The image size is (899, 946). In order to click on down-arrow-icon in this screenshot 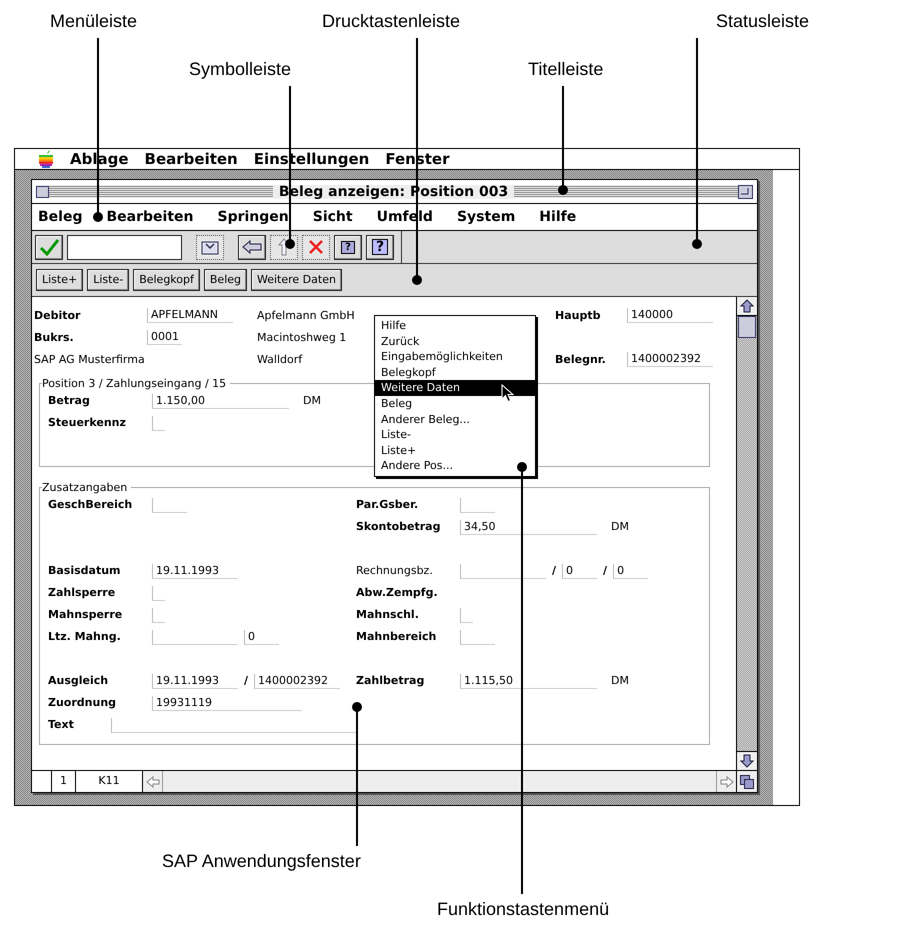, I will do `click(747, 761)`.